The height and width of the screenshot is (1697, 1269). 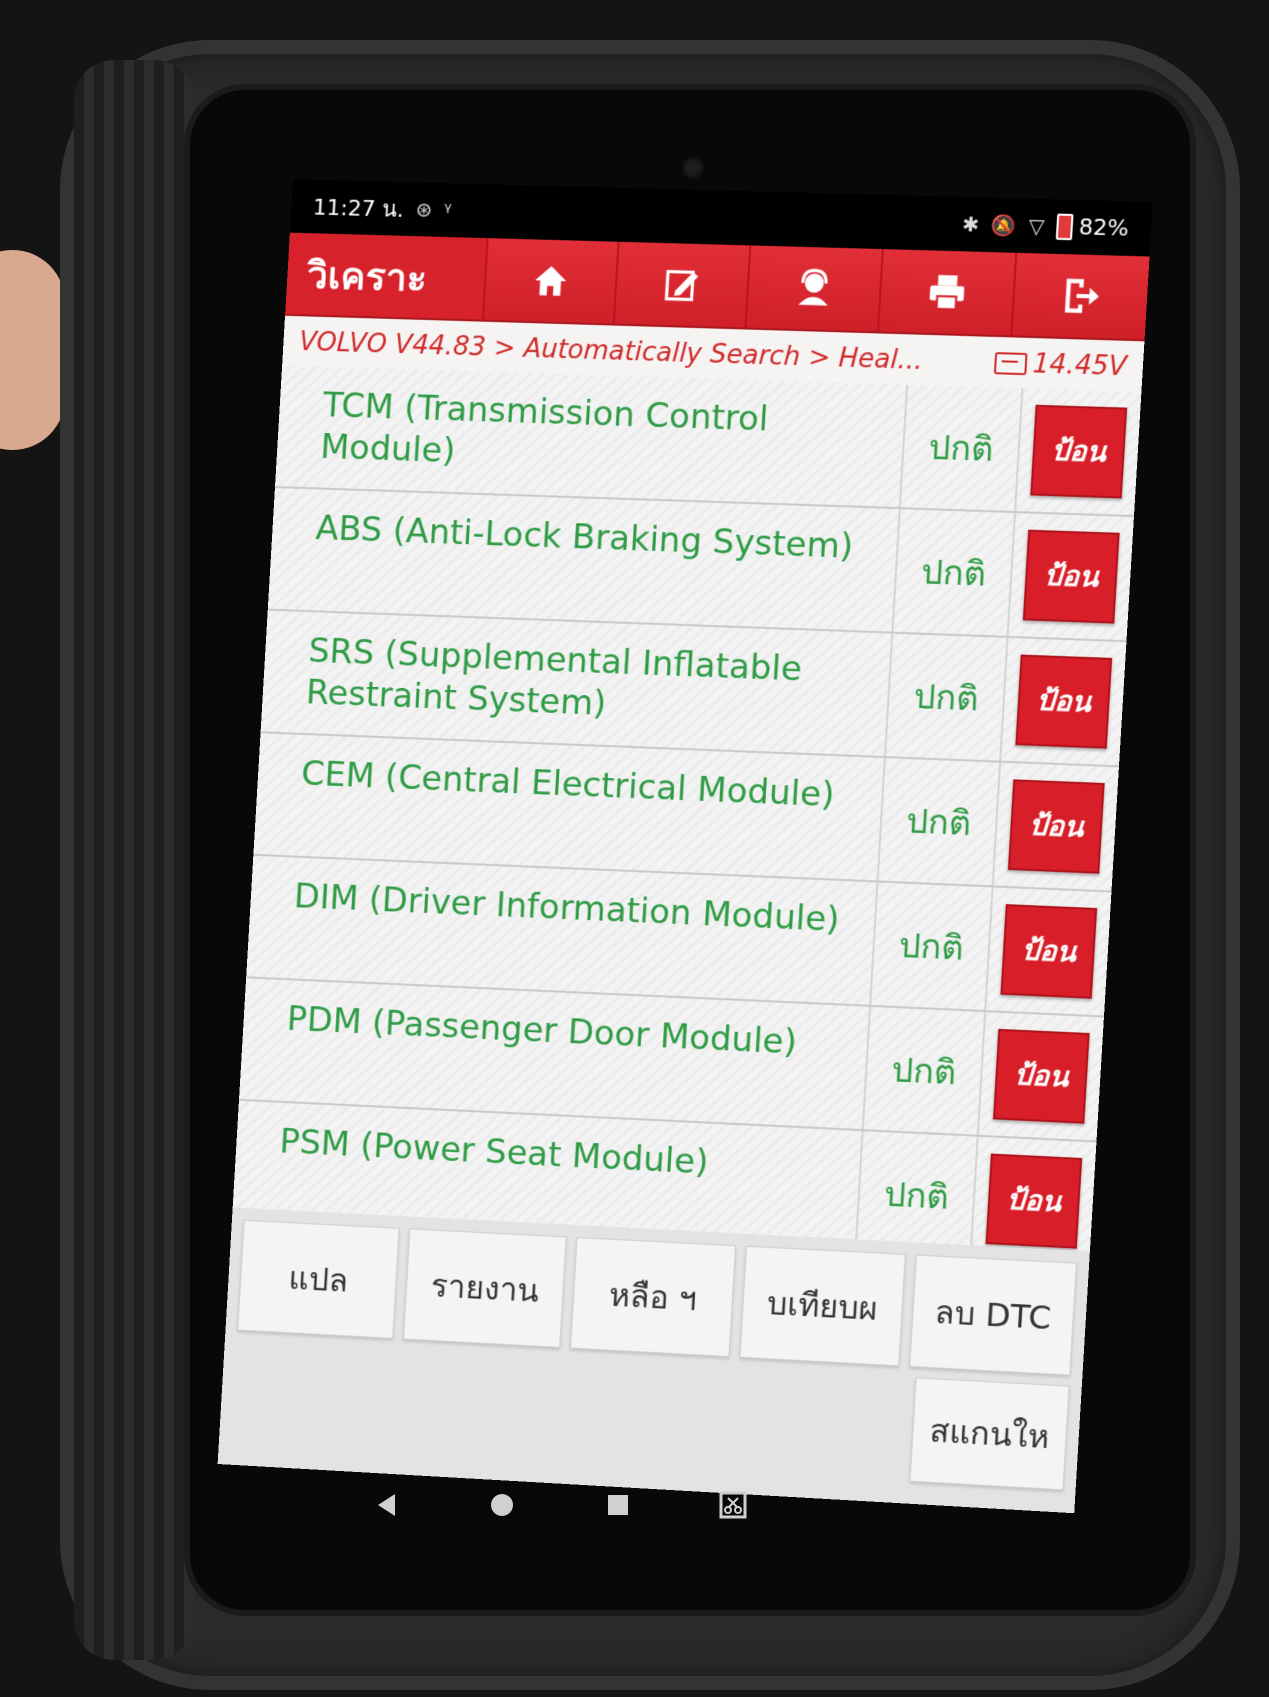 I want to click on battery-percent: 82%, so click(x=1104, y=228).